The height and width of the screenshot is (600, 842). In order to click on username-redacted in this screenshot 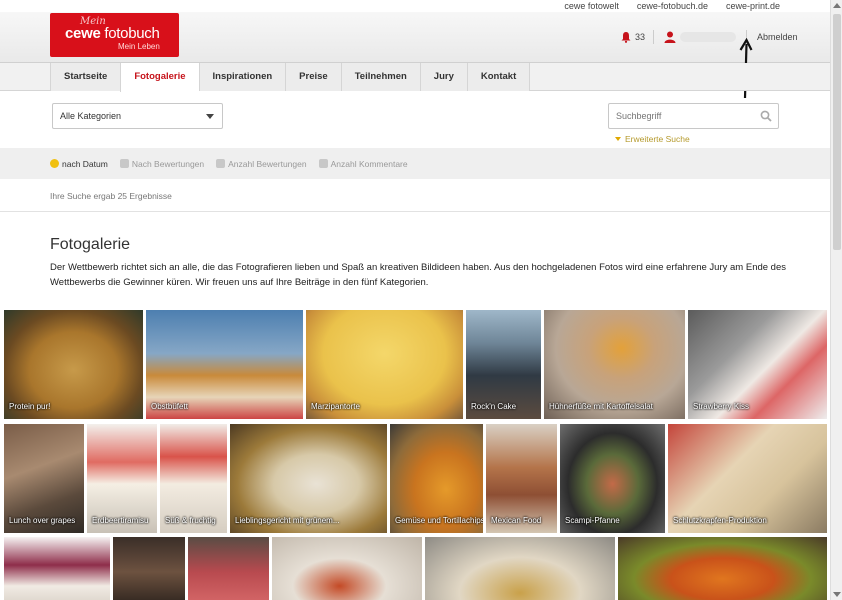, I will do `click(708, 37)`.